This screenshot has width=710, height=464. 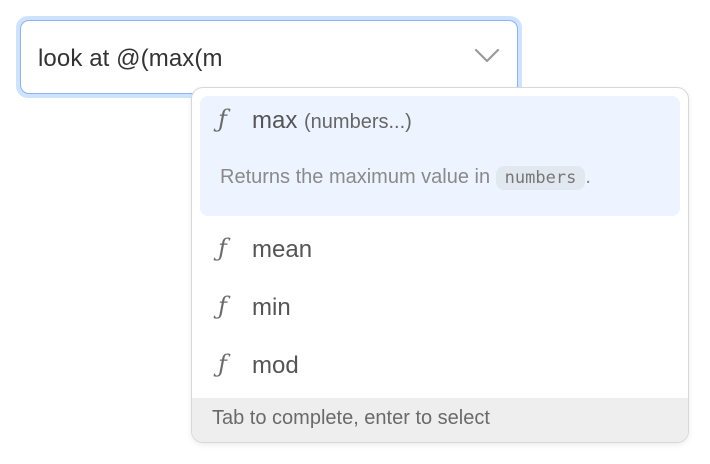 I want to click on function-signature: (numbers...), so click(x=358, y=122).